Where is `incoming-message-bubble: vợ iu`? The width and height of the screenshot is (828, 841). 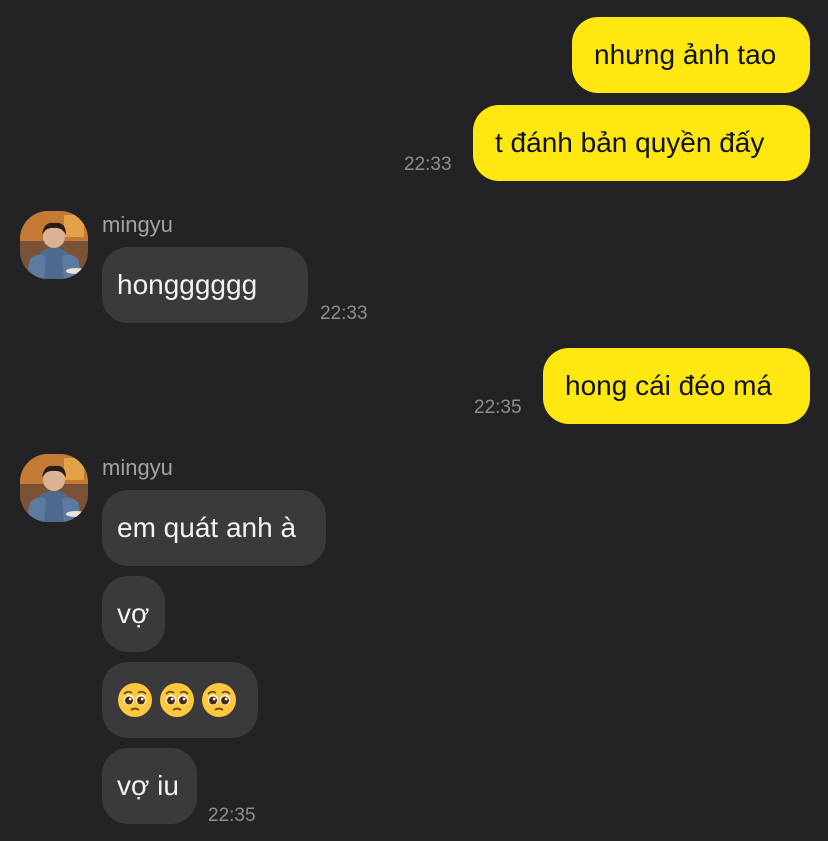
incoming-message-bubble: vợ iu is located at coordinates (149, 786).